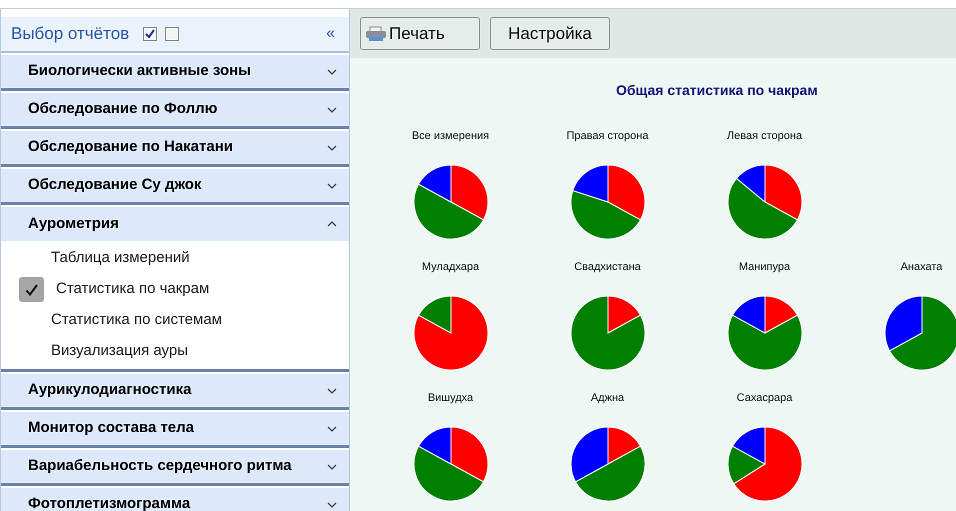 The height and width of the screenshot is (511, 956). I want to click on chart-label: Манипура, so click(764, 267).